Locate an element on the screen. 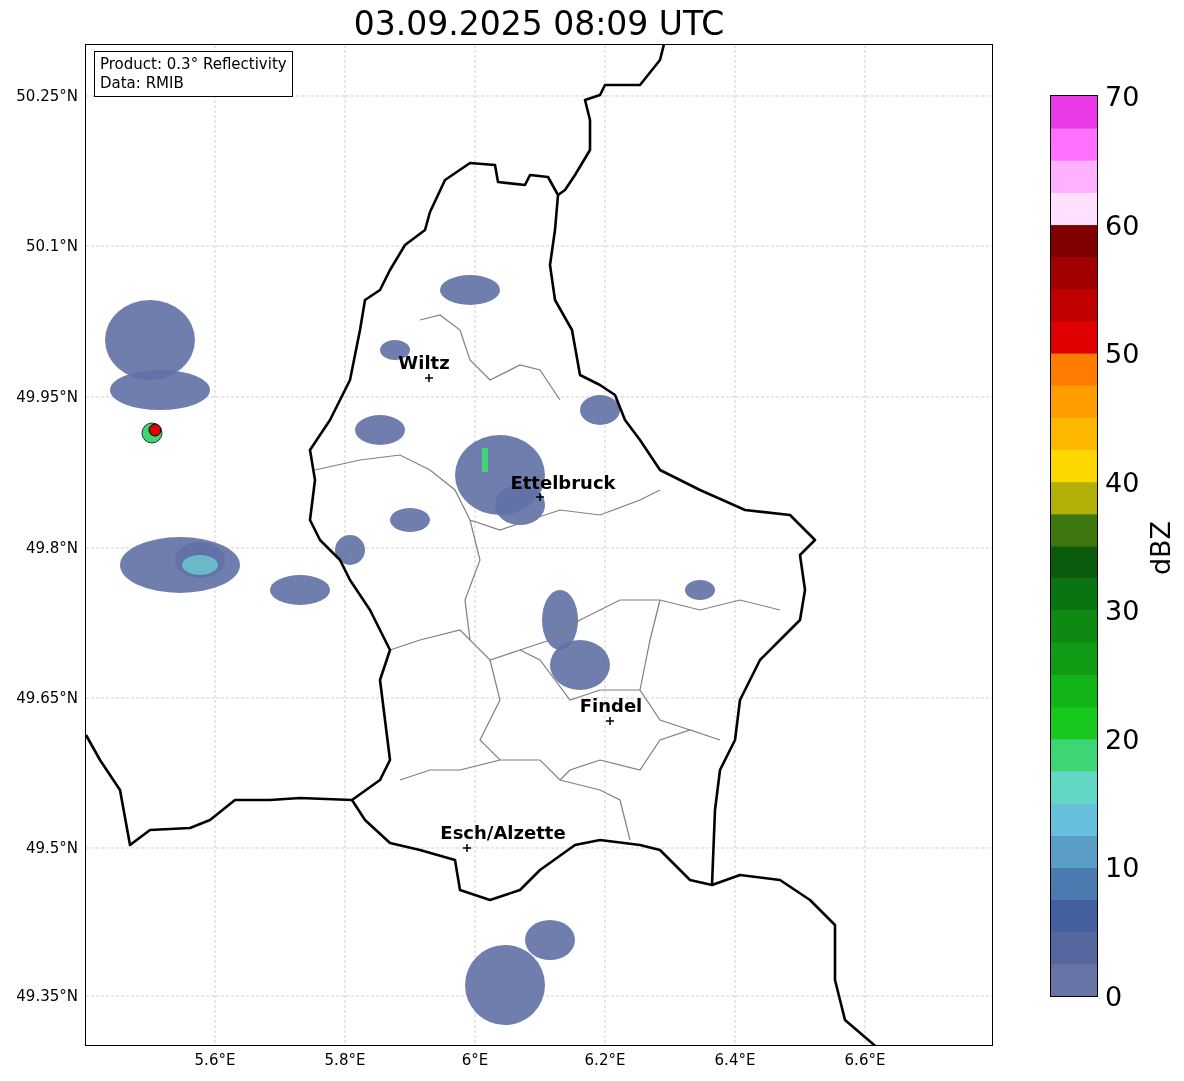 Image resolution: width=1184 pixels, height=1081 pixels. city-label: Findel is located at coordinates (611, 705).